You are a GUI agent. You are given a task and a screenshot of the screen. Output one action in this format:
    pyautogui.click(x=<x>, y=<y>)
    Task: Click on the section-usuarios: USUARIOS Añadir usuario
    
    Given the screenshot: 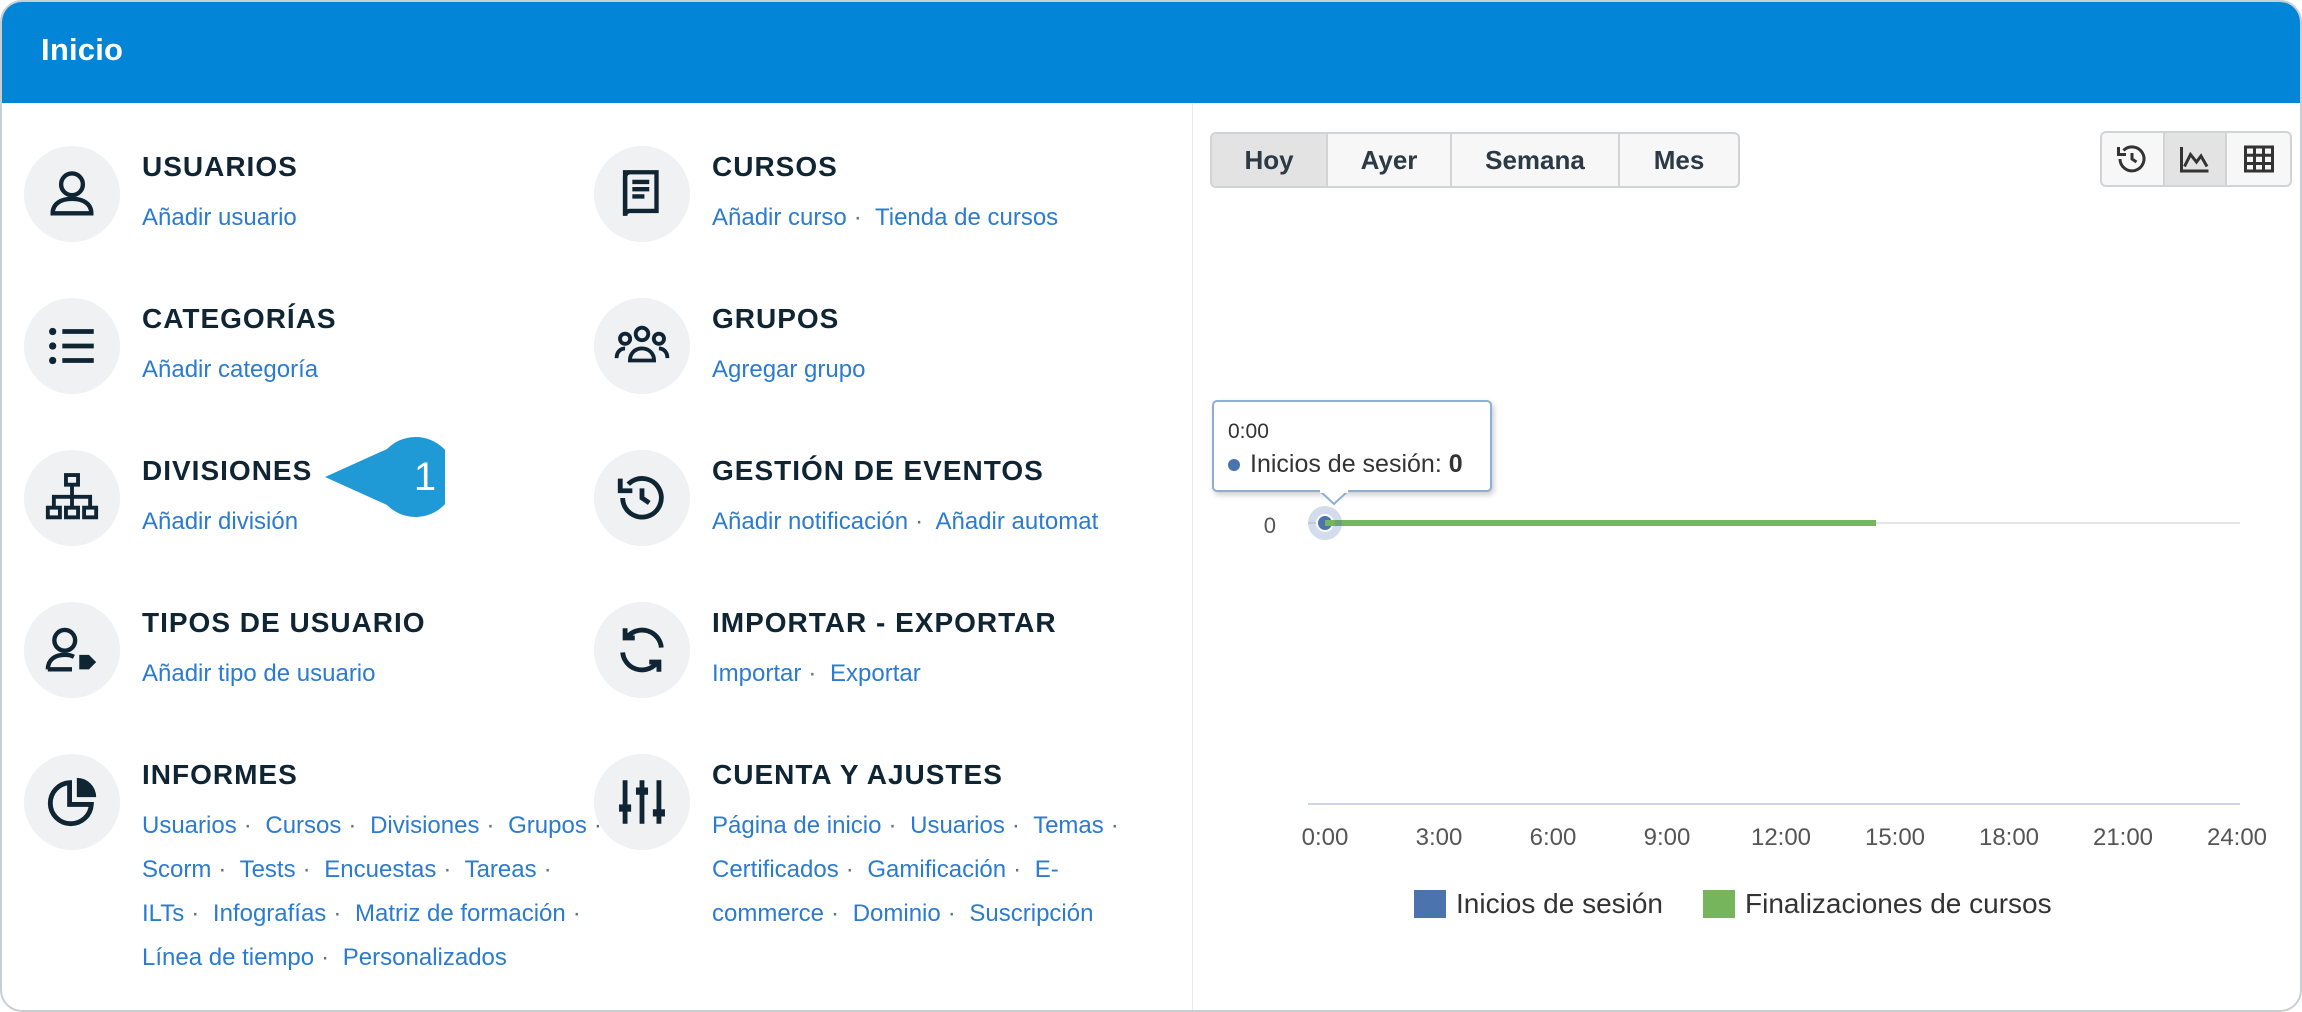 What is the action you would take?
    pyautogui.click(x=304, y=216)
    